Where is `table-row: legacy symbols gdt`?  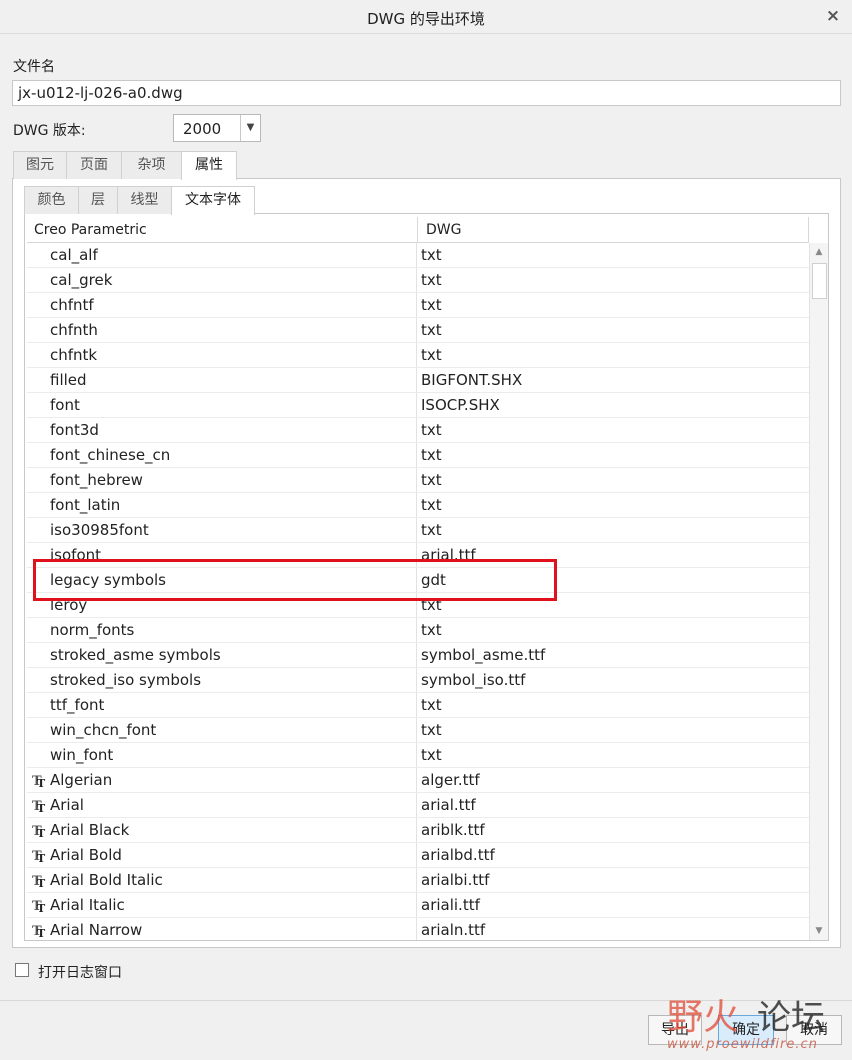
table-row: legacy symbols gdt is located at coordinates (418, 580).